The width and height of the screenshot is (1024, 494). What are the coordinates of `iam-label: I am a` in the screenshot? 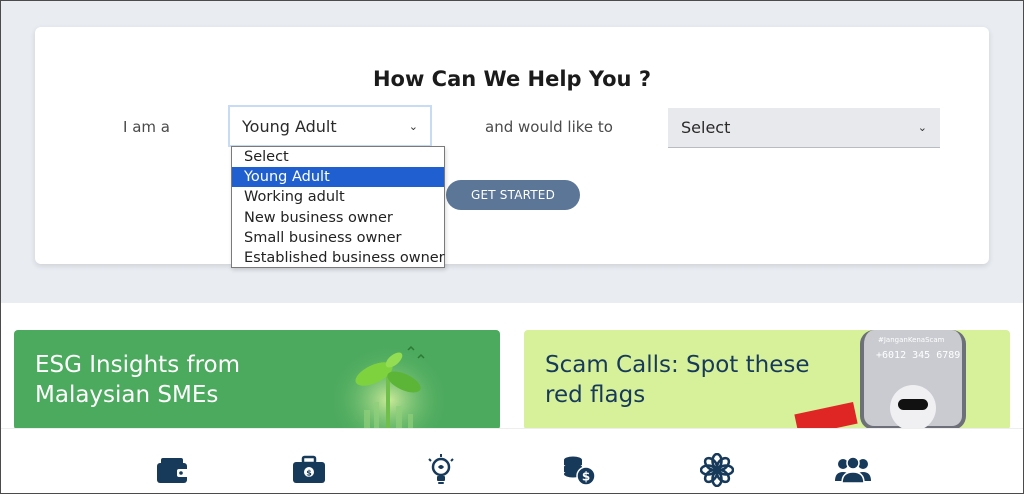 It's located at (146, 127).